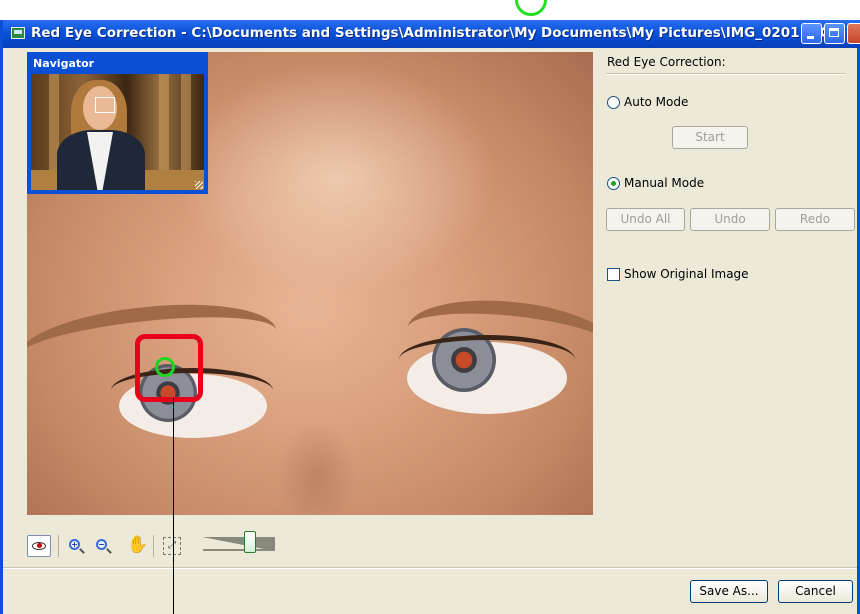 The width and height of the screenshot is (860, 614). Describe the element at coordinates (686, 274) in the screenshot. I see `show-original-label: Show Original Image` at that location.